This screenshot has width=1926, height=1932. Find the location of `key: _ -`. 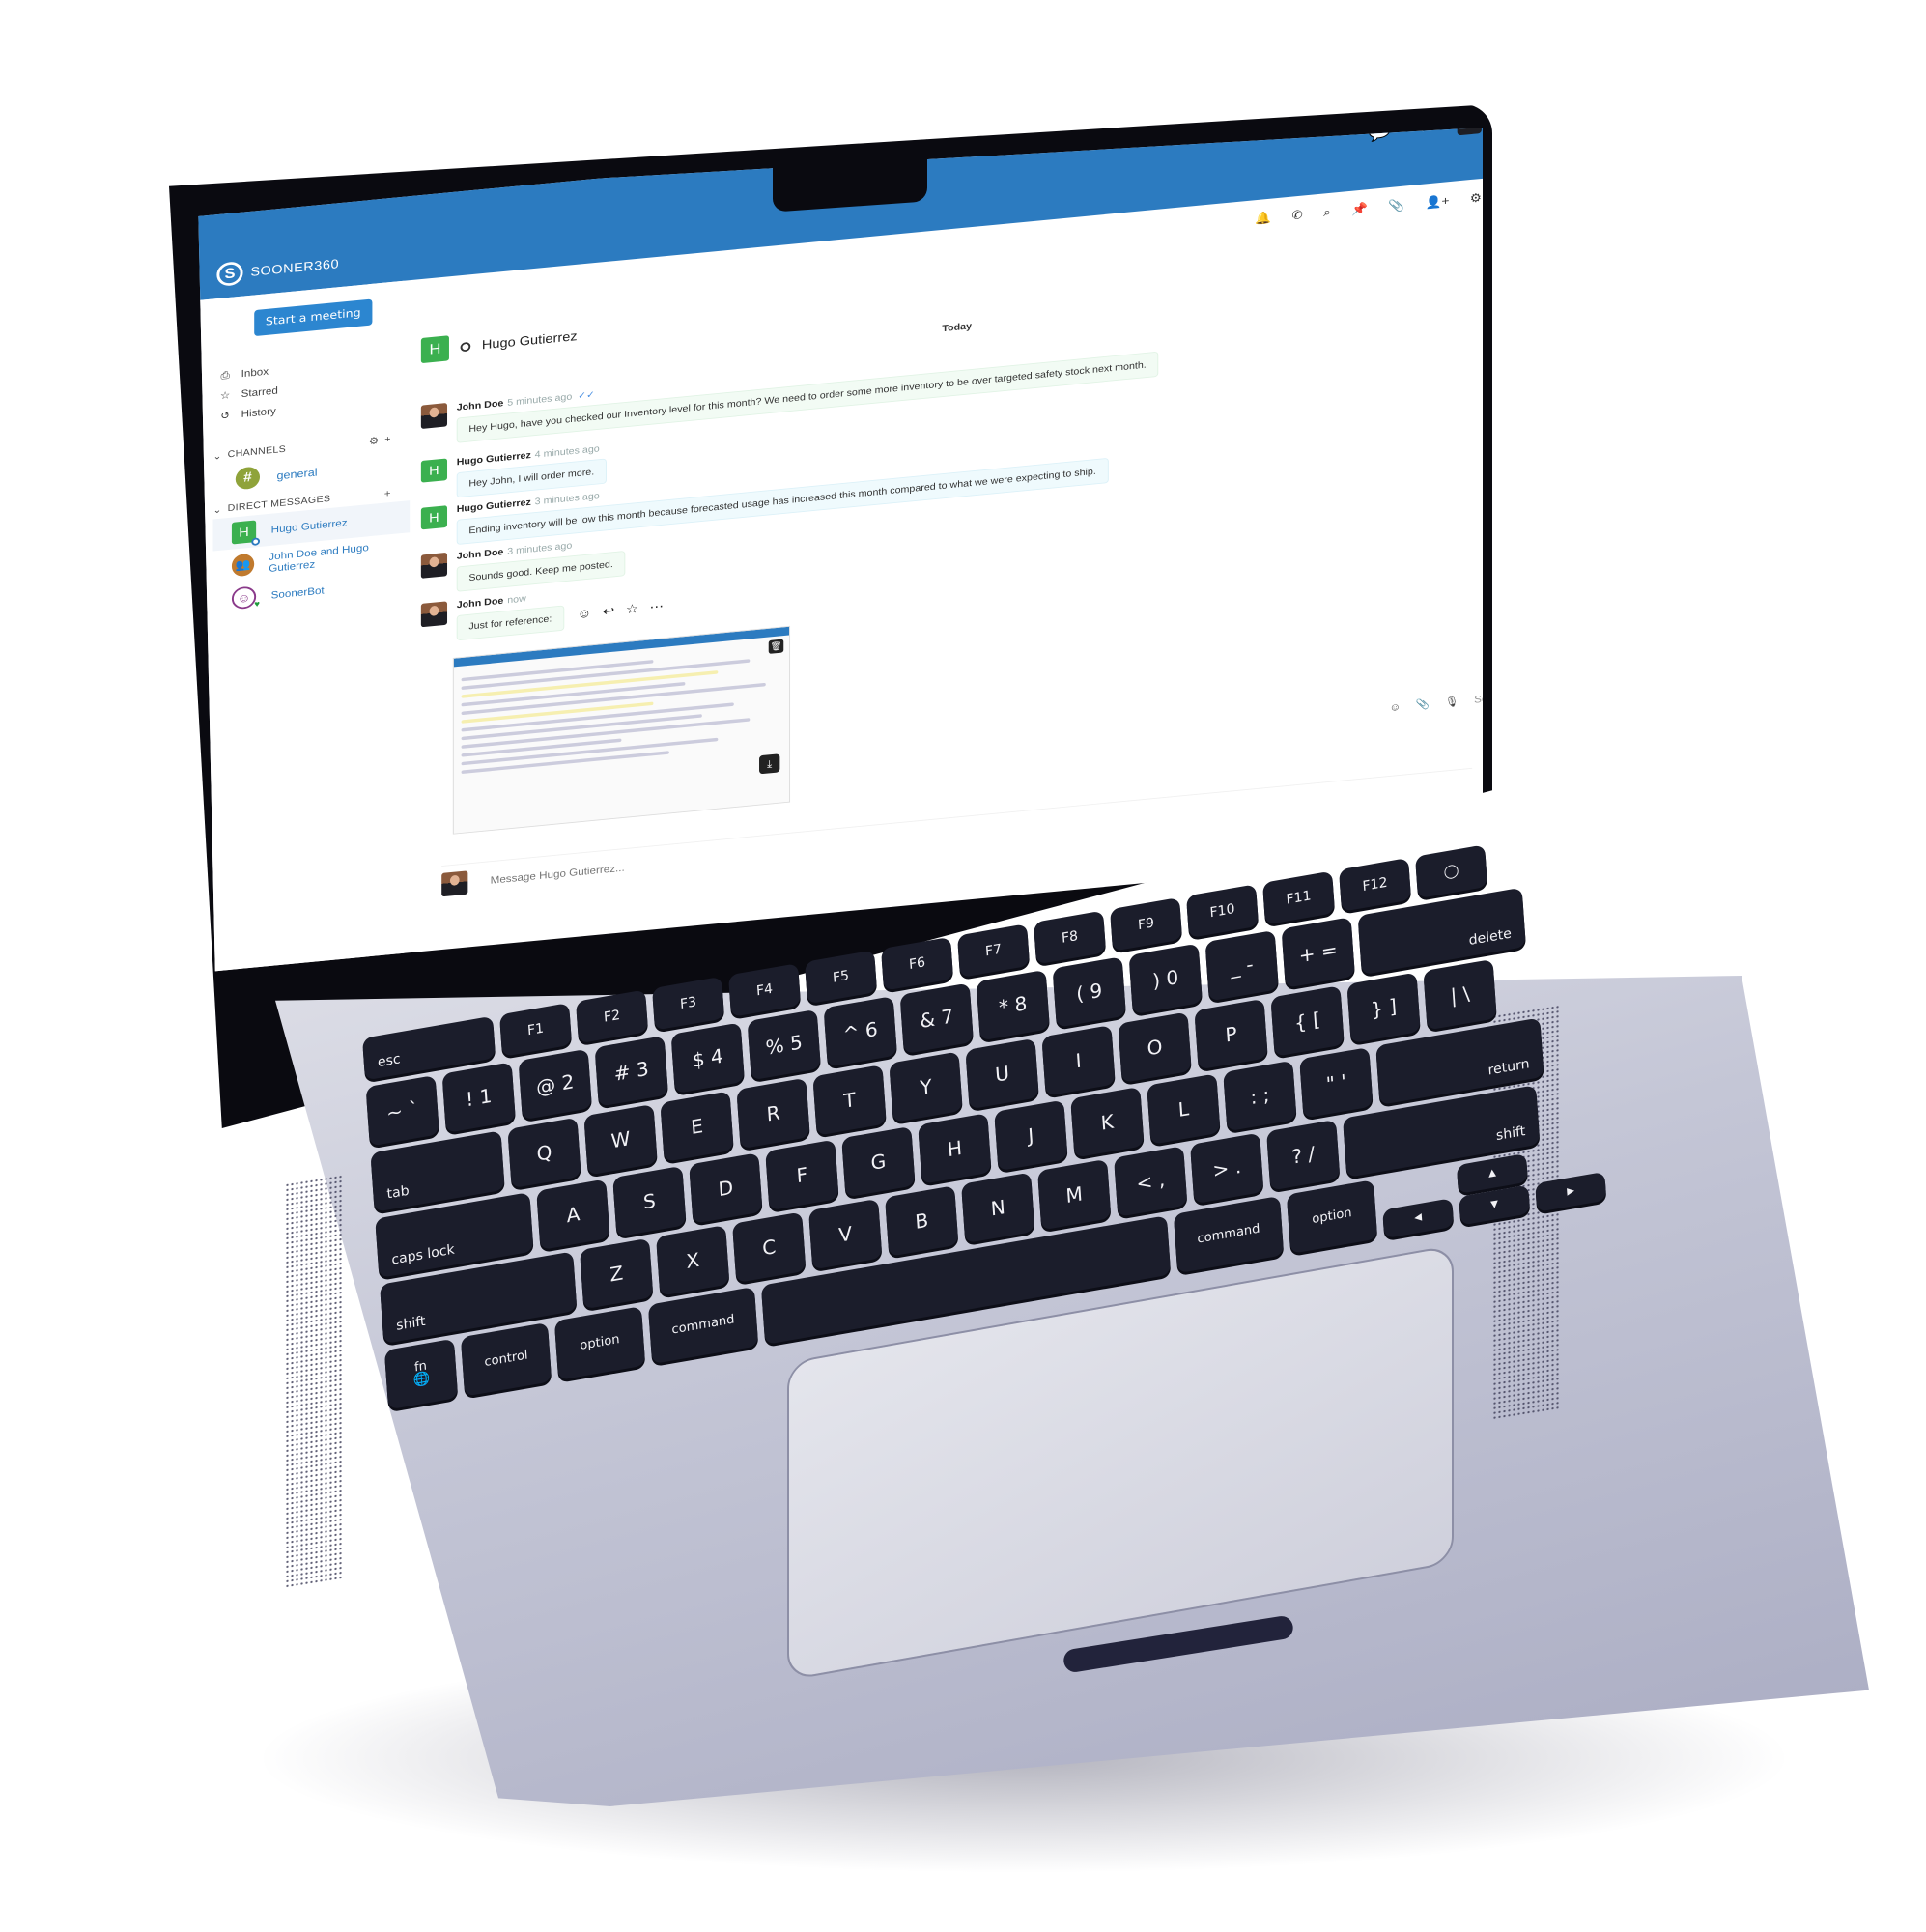

key: _ - is located at coordinates (1241, 965).